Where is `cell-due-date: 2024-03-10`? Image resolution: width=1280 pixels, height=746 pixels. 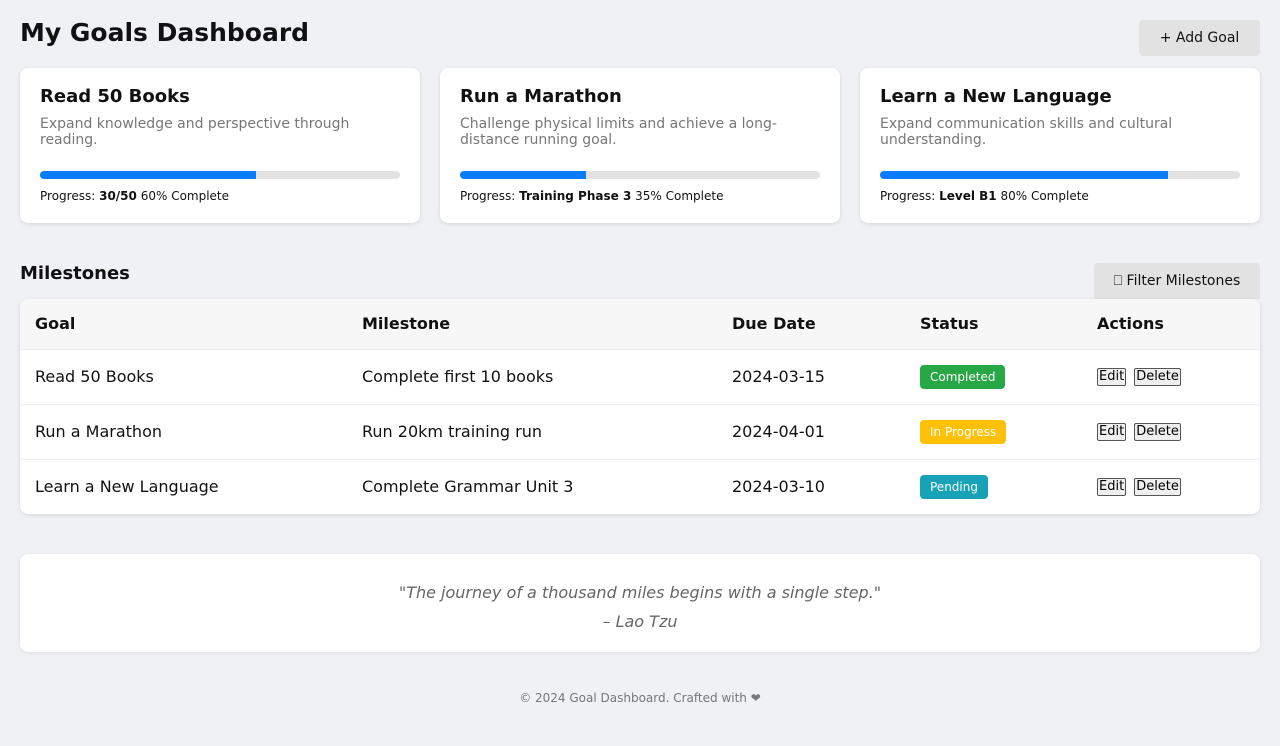
cell-due-date: 2024-03-10 is located at coordinates (778, 487).